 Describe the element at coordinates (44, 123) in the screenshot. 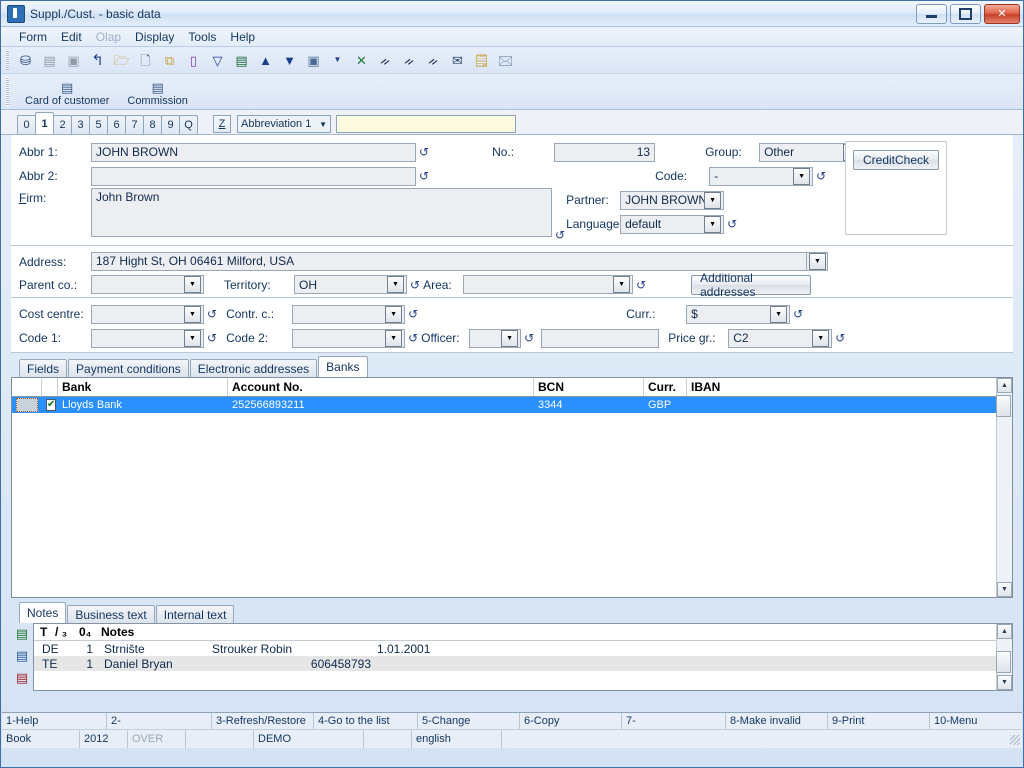

I see `num-tab-1: 1` at that location.